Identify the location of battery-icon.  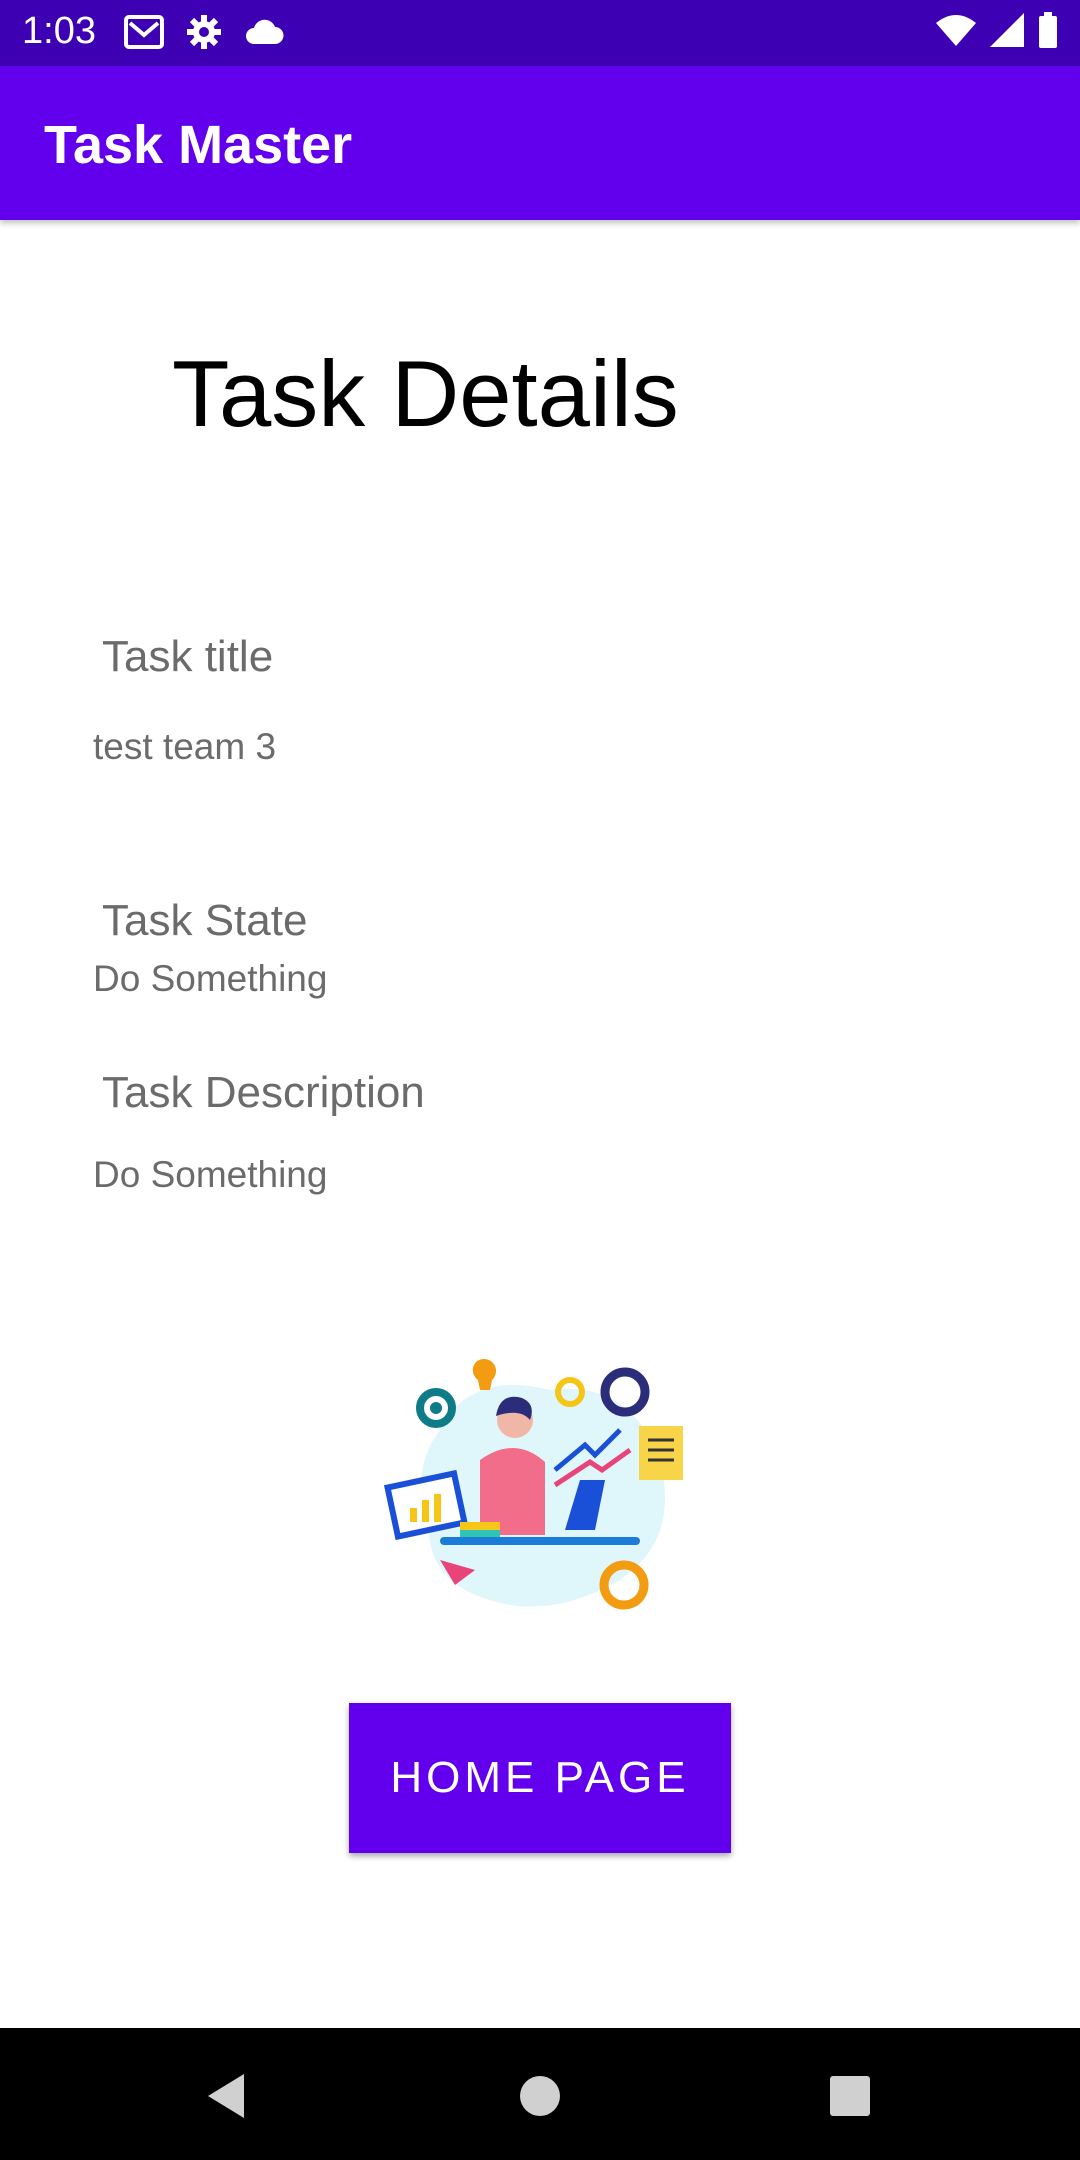
(1048, 32).